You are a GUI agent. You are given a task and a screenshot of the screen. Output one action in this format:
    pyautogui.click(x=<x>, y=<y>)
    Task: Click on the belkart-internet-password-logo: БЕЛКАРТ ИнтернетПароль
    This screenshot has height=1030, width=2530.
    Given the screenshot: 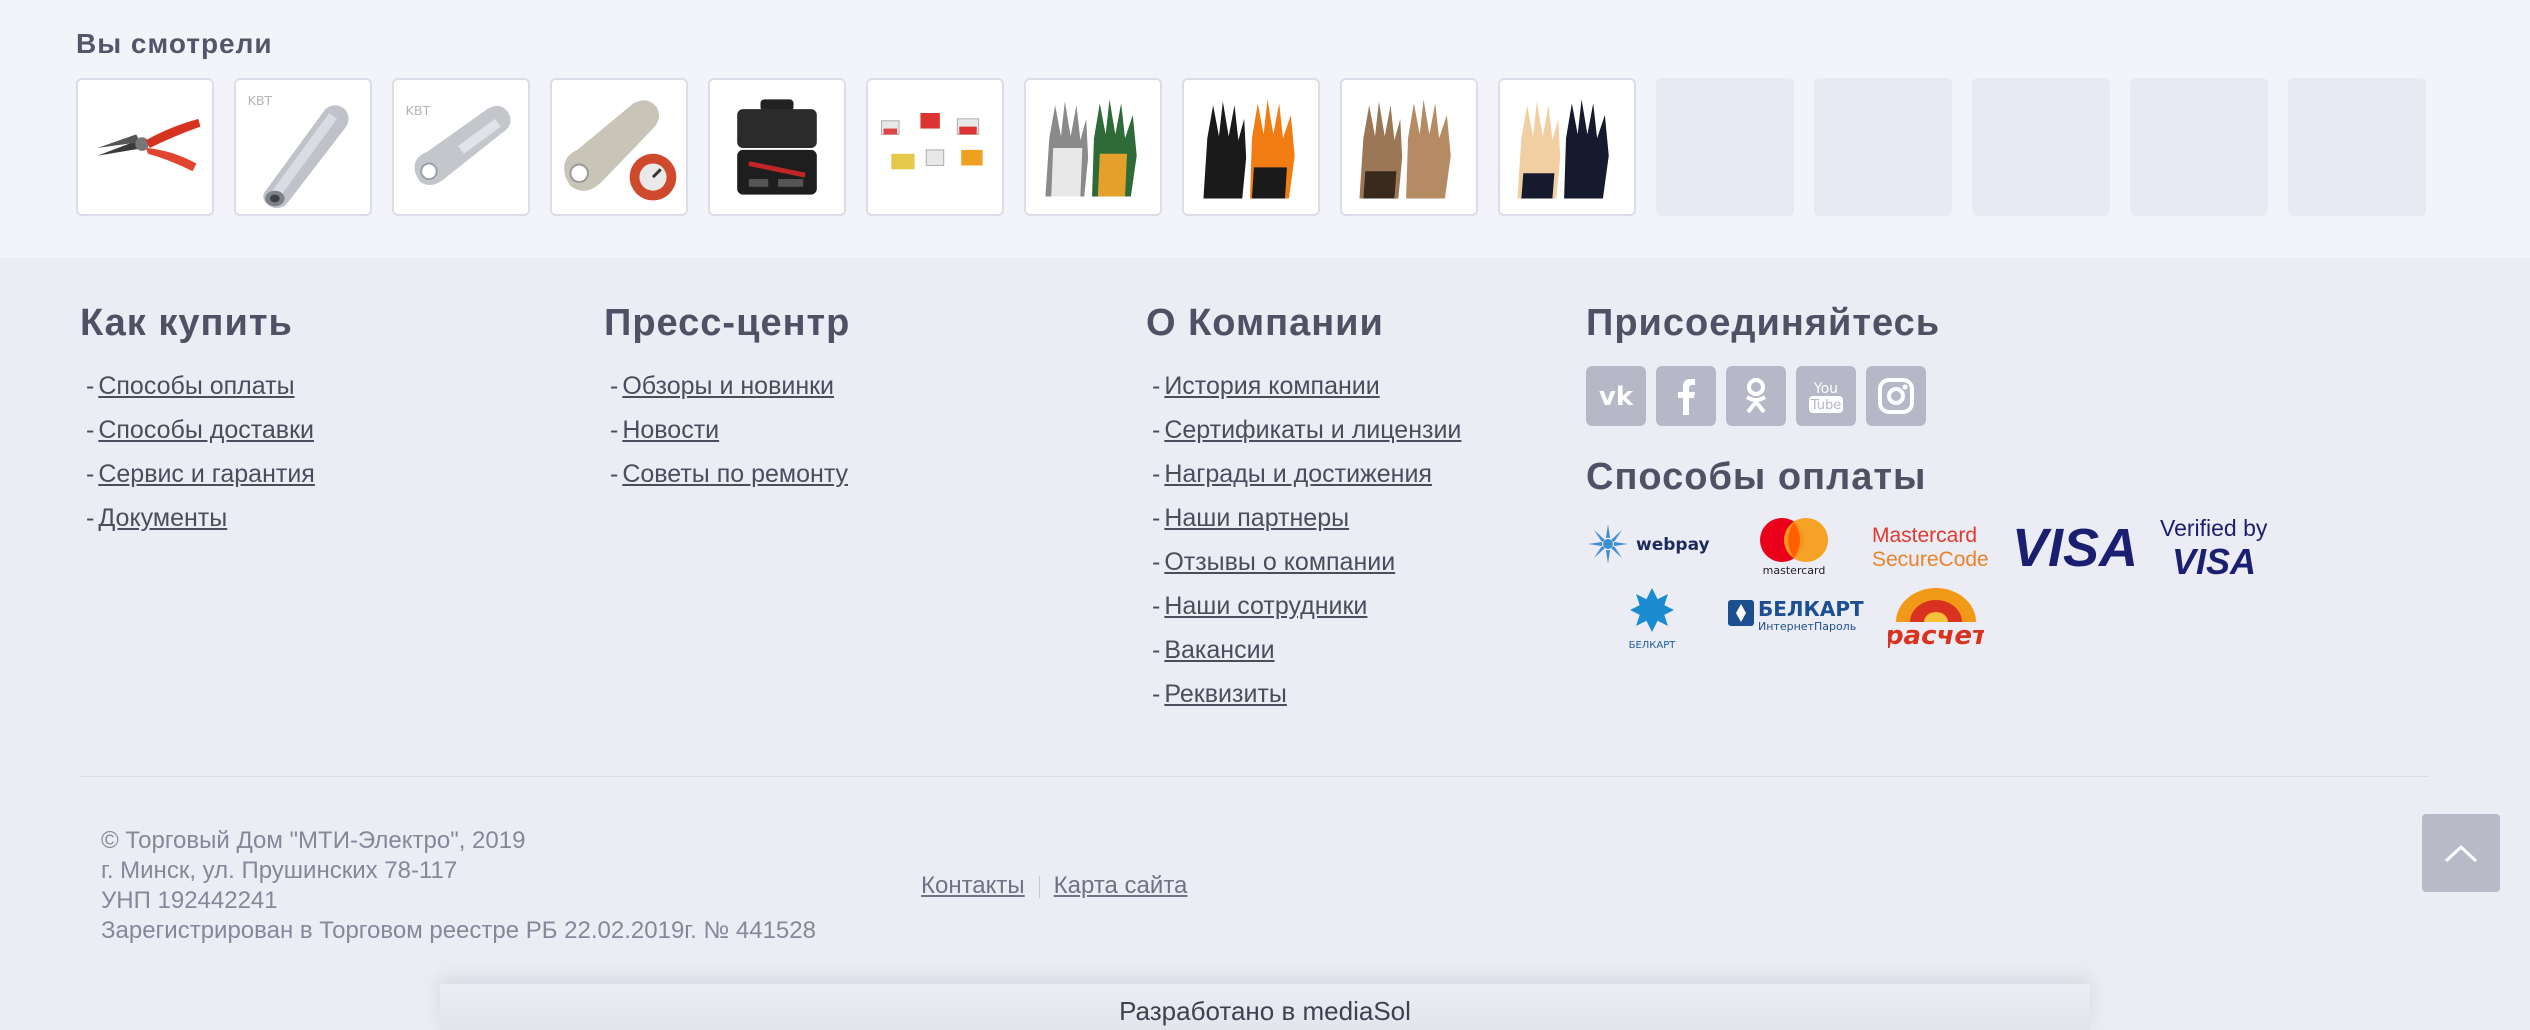 What is the action you would take?
    pyautogui.click(x=1796, y=616)
    